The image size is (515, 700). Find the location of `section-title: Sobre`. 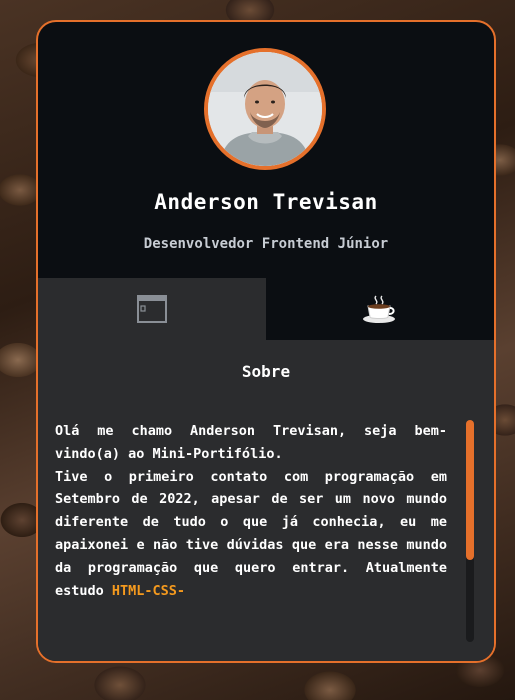

section-title: Sobre is located at coordinates (266, 371).